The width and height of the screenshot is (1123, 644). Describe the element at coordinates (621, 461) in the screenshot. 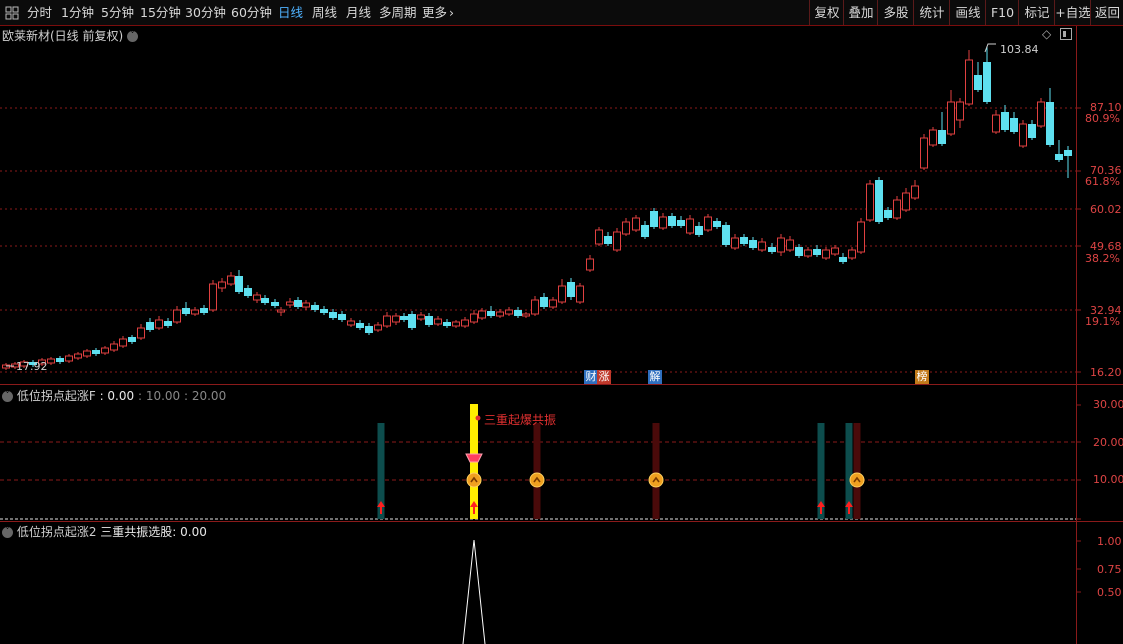

I see `indicator1-plot` at that location.